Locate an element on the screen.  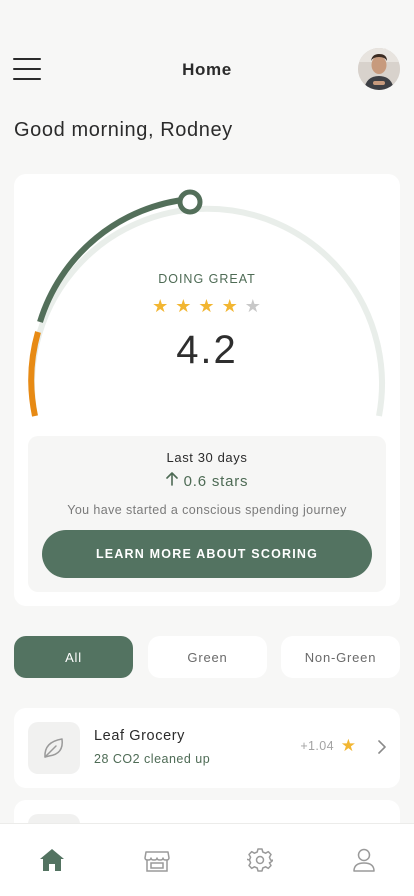
top-bar: Home is located at coordinates (207, 69).